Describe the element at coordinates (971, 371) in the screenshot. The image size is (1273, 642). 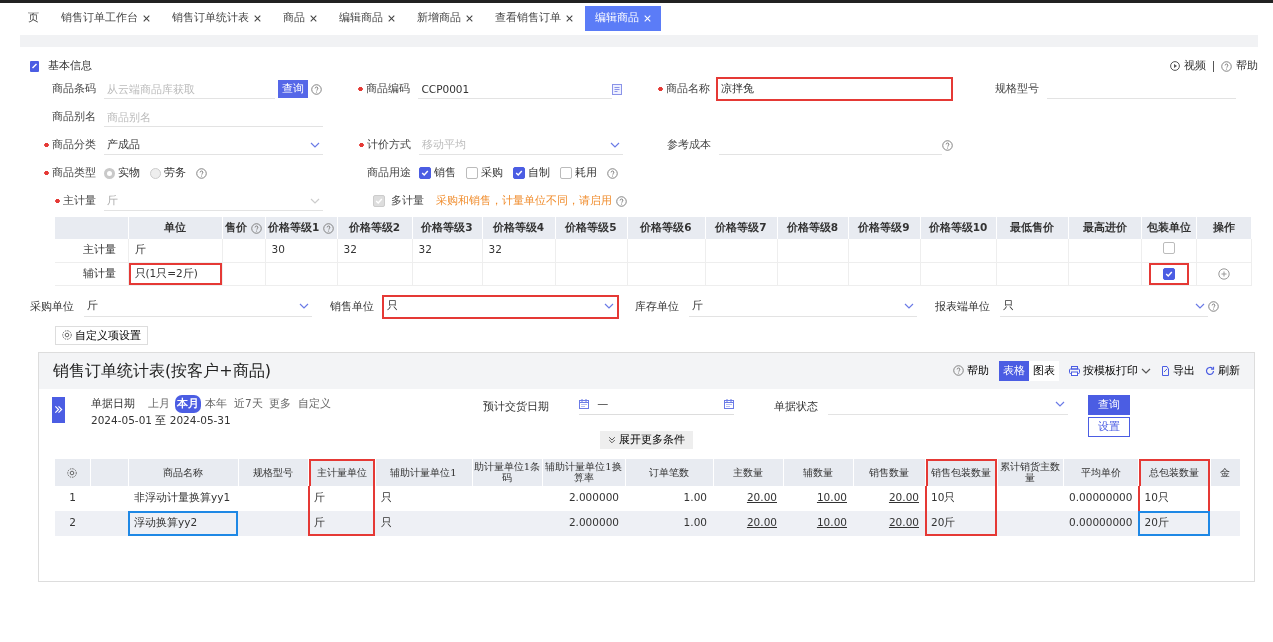
I see `help-button: 帮助` at that location.